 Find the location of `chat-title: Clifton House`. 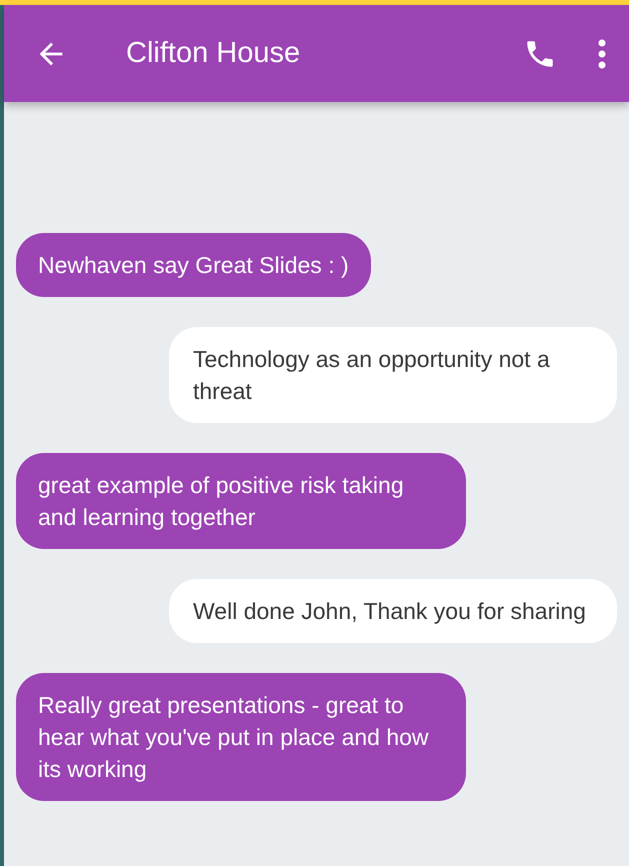

chat-title: Clifton House is located at coordinates (214, 53).